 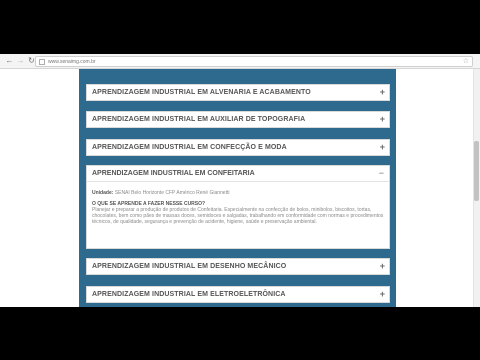 What do you see at coordinates (42, 62) in the screenshot?
I see `page-icon` at bounding box center [42, 62].